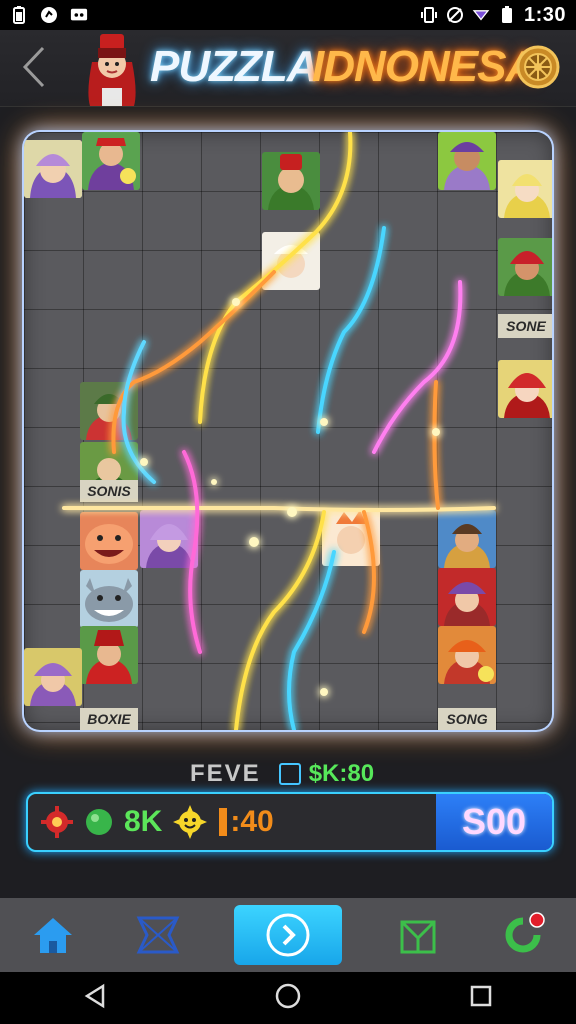 This screenshot has height=1024, width=576. What do you see at coordinates (289, 774) in the screenshot?
I see `score-checkbox-icon` at bounding box center [289, 774].